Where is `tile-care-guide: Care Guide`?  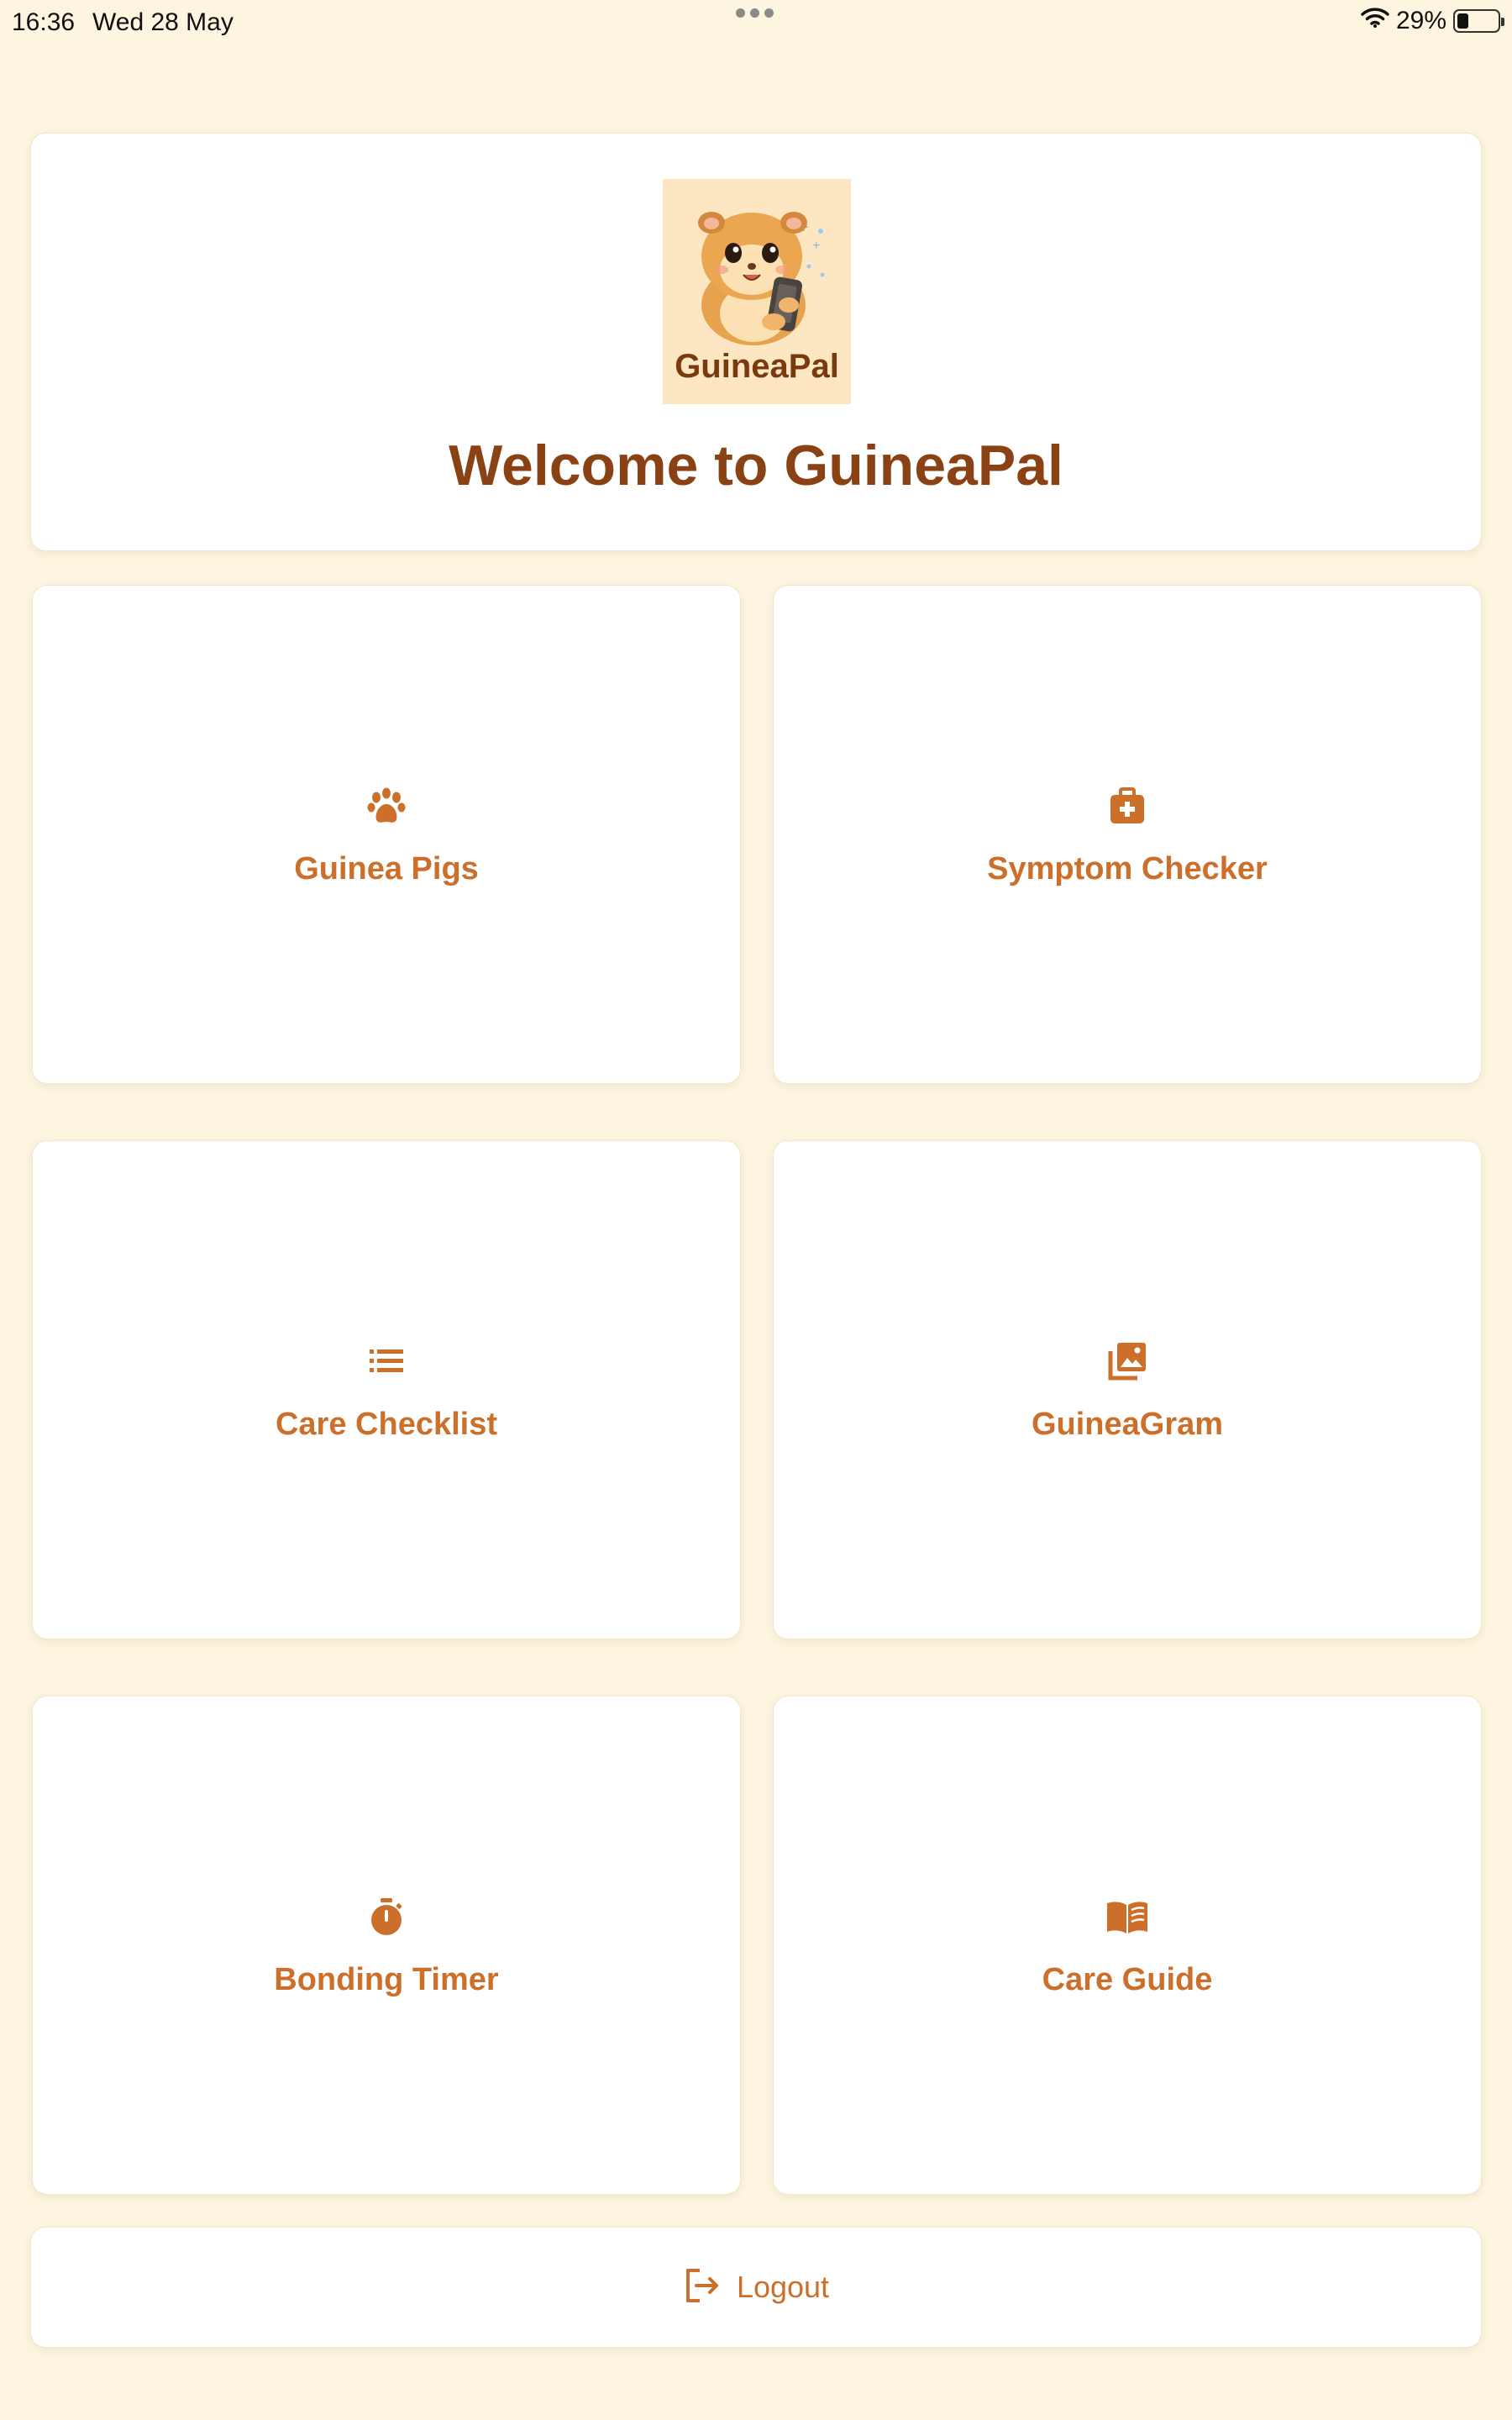
tile-care-guide: Care Guide is located at coordinates (1127, 1945).